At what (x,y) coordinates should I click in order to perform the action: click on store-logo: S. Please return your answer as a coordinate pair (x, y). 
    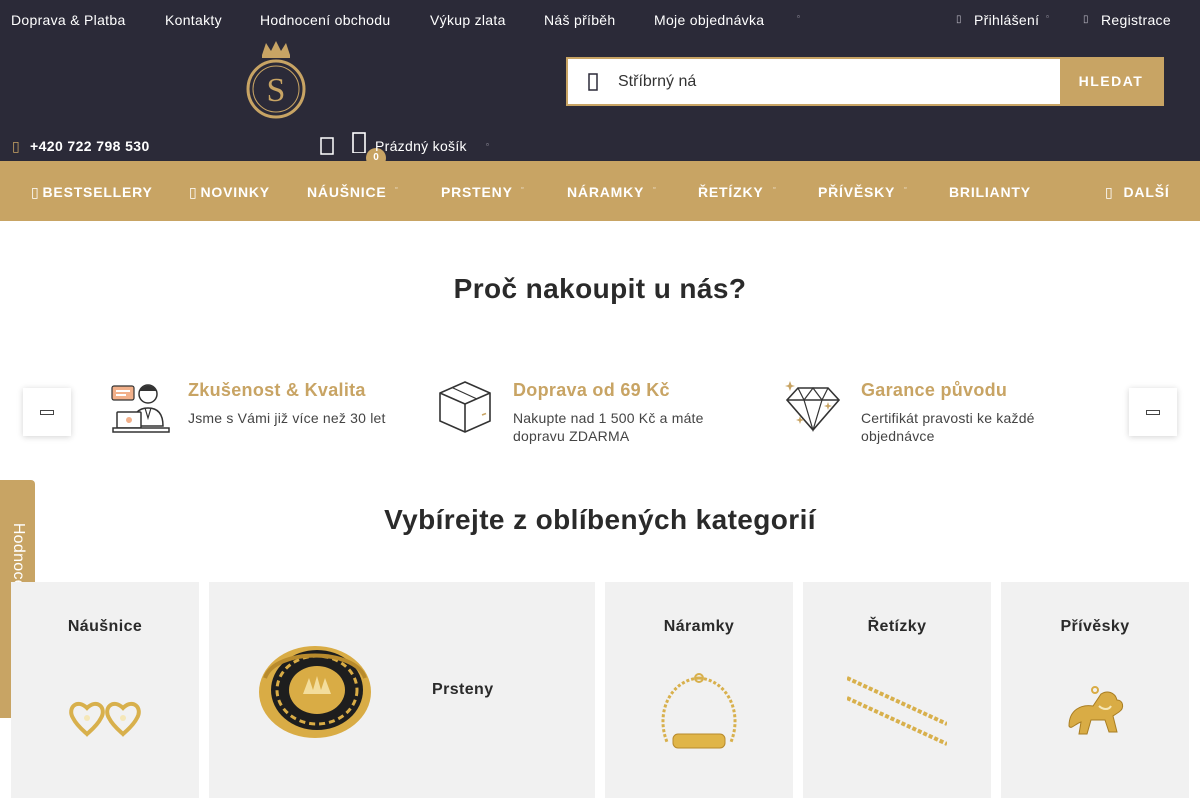
    Looking at the image, I should click on (276, 82).